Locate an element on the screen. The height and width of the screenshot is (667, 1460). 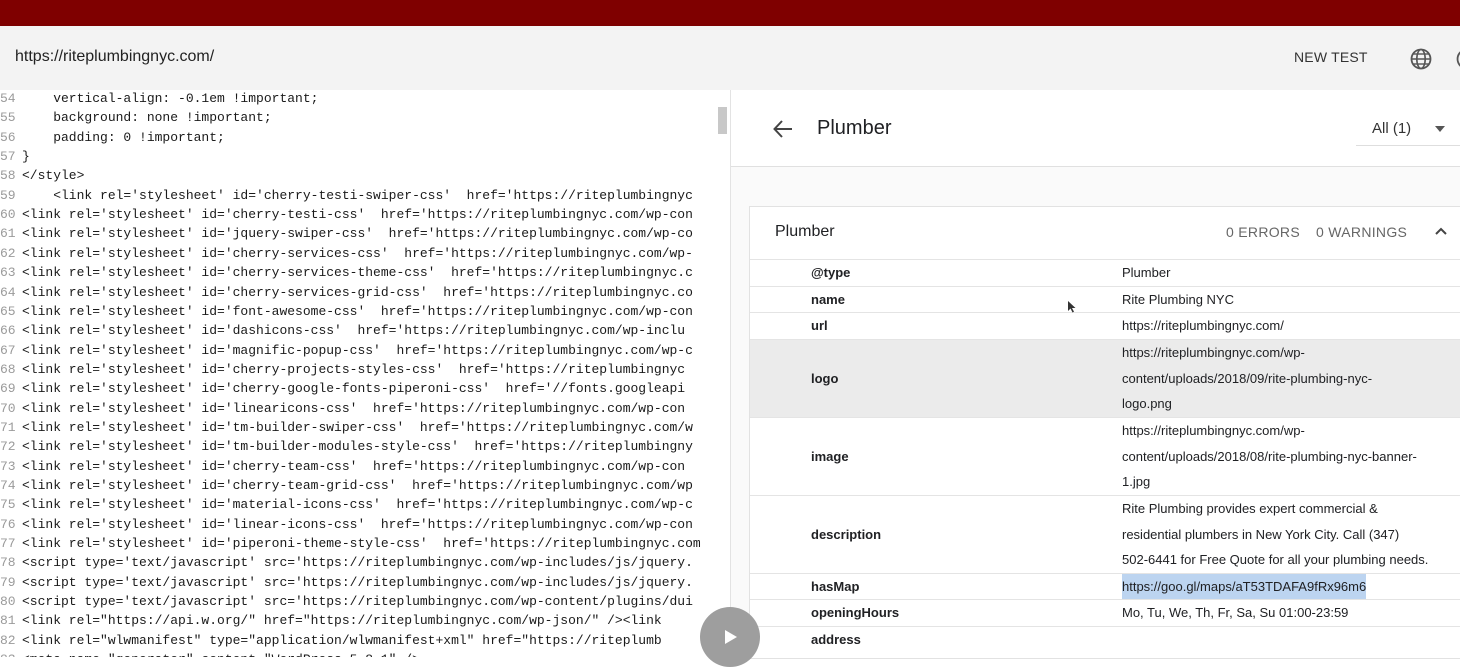
item-filter-dropdown: All (1) is located at coordinates (1391, 128).